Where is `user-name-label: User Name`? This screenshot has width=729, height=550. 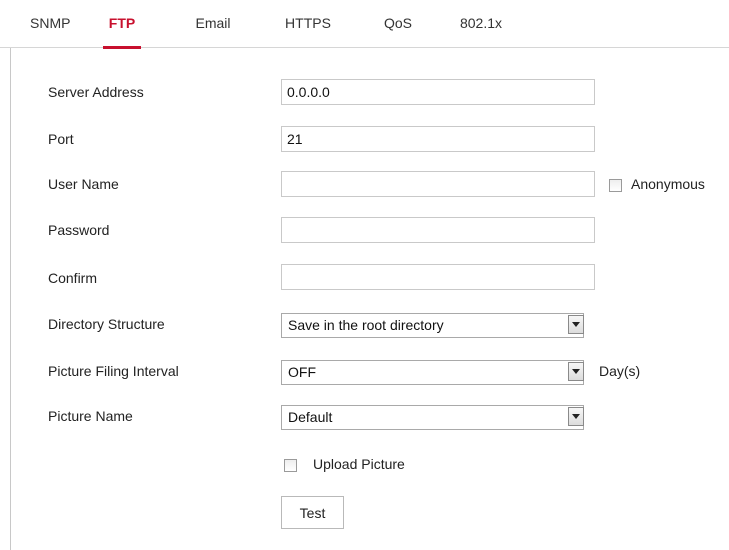
user-name-label: User Name is located at coordinates (83, 184).